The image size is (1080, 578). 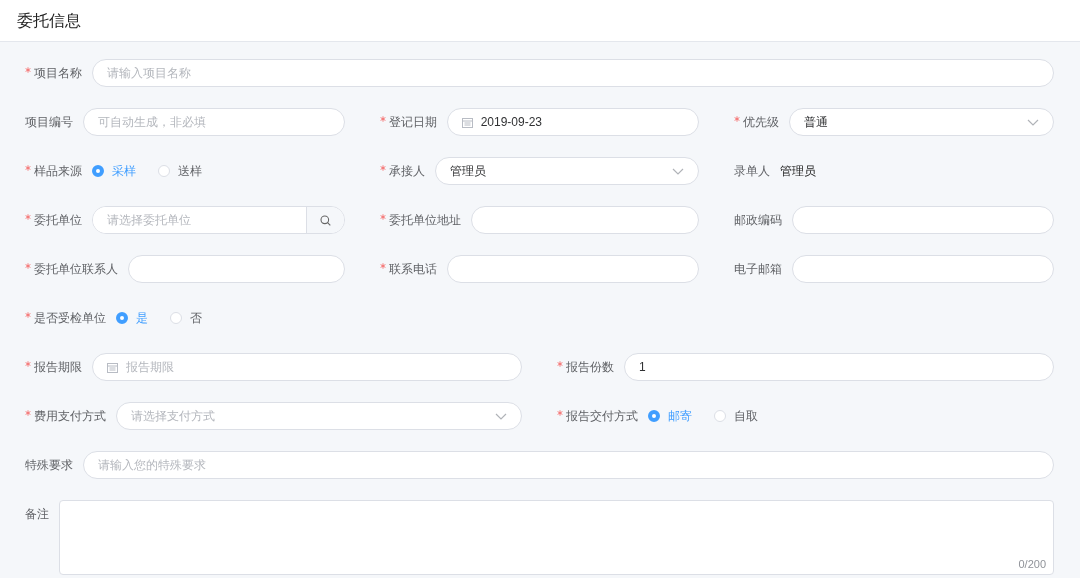 I want to click on select-field: 普通, so click(x=921, y=122).